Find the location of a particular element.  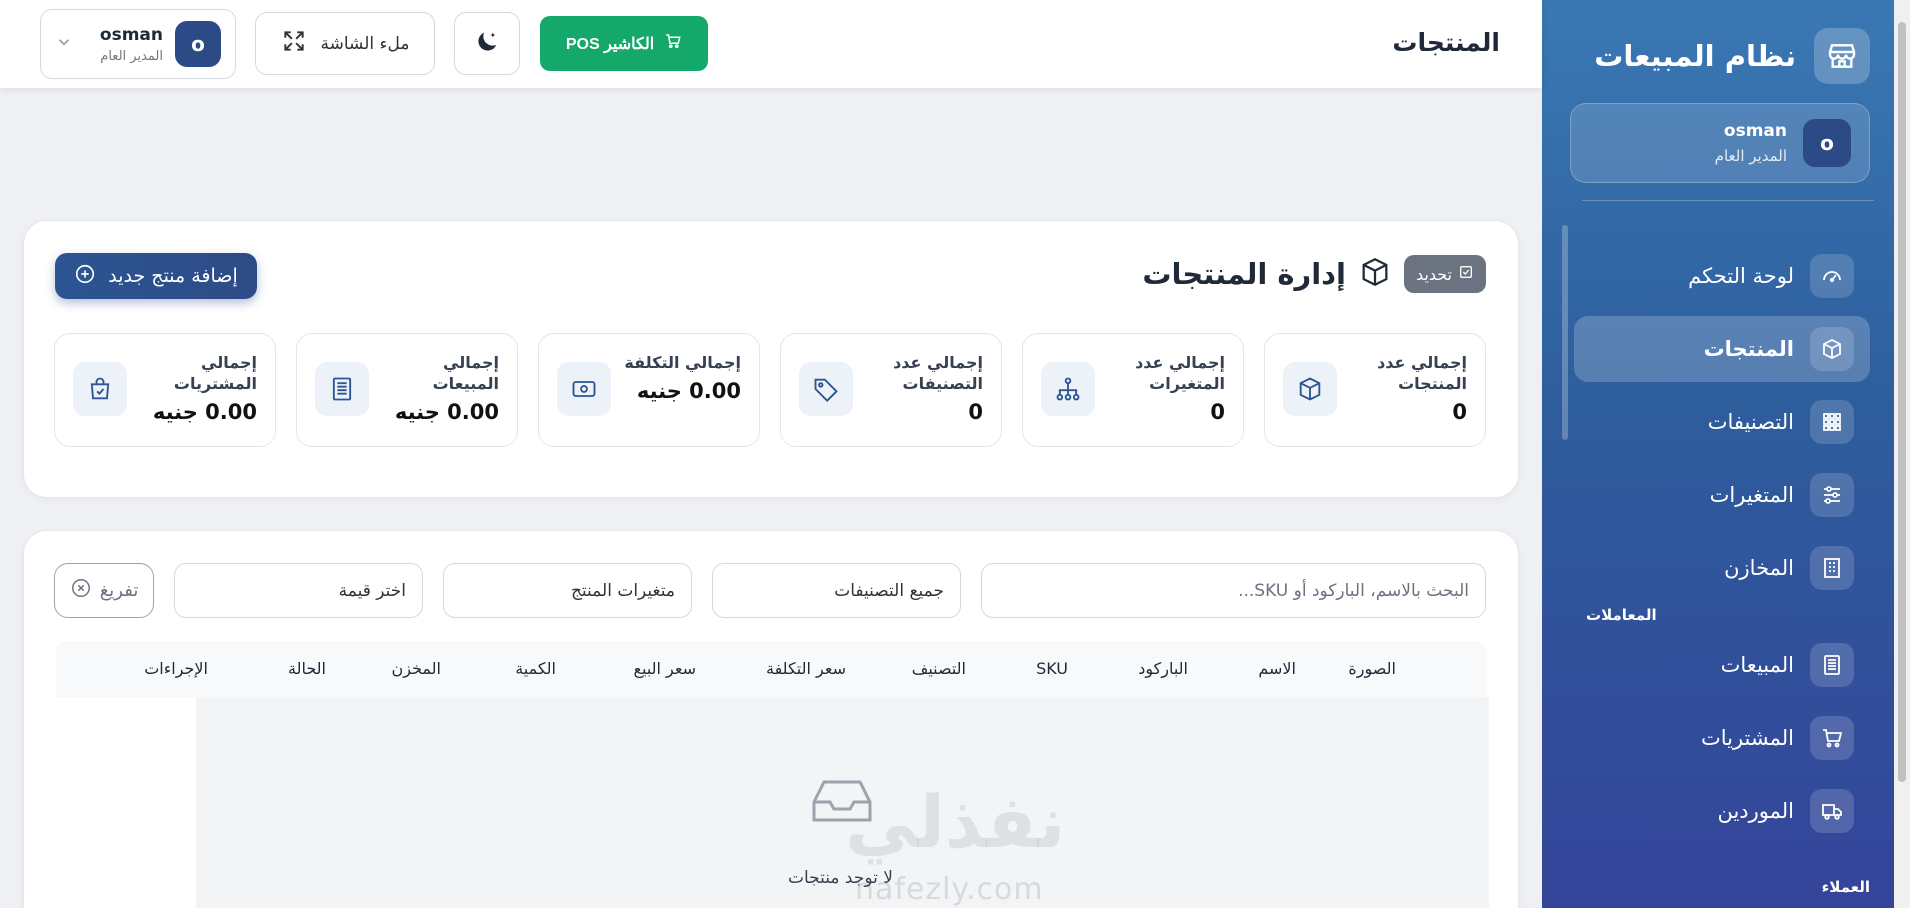

invoice-icon is located at coordinates (342, 389).